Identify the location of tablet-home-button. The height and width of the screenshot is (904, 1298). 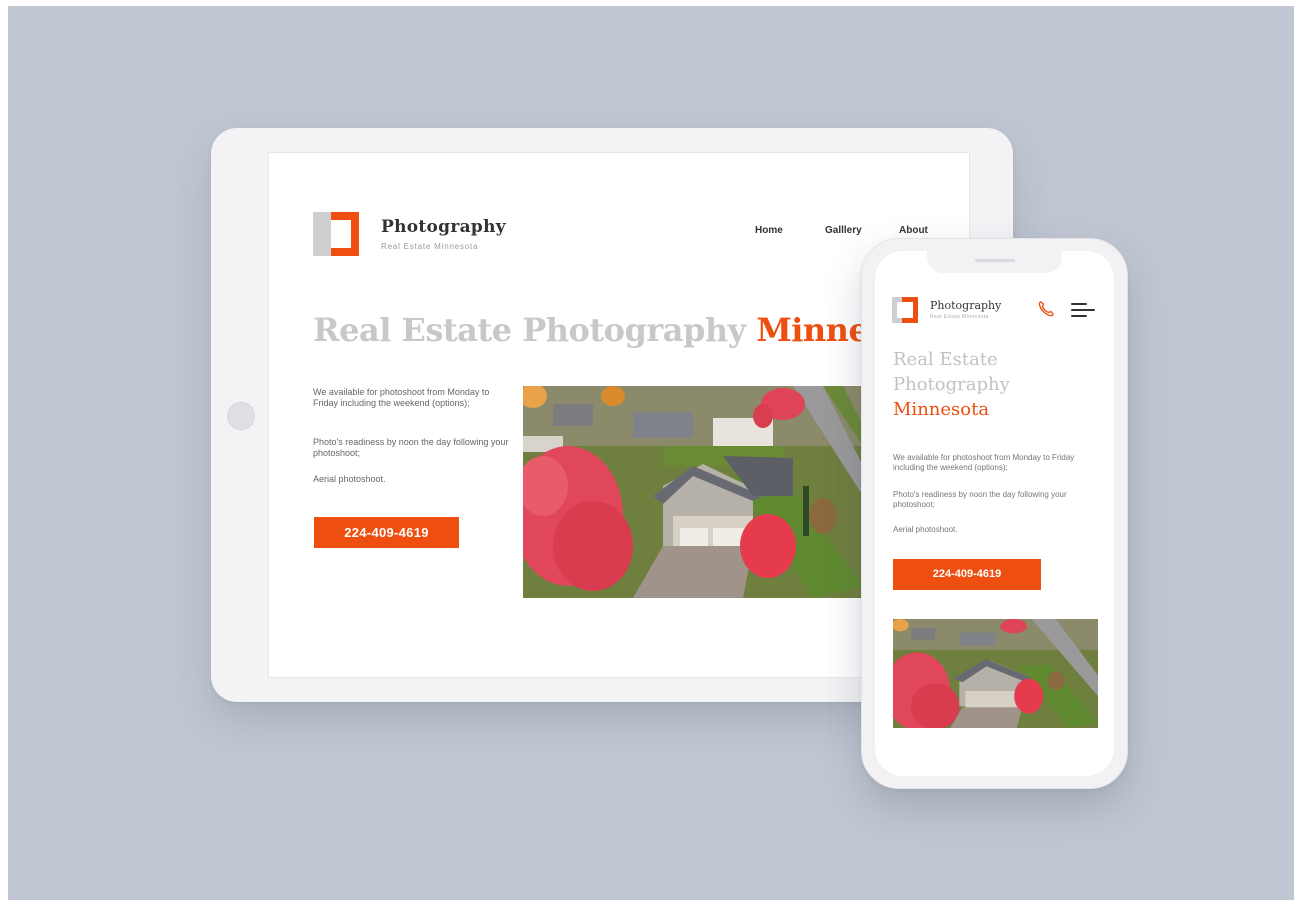
(241, 416).